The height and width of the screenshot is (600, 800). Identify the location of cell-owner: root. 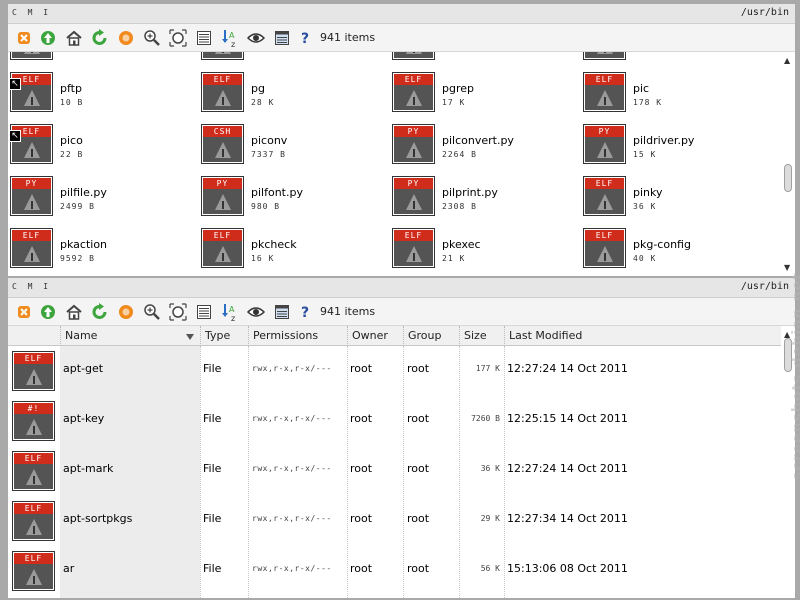
(361, 468).